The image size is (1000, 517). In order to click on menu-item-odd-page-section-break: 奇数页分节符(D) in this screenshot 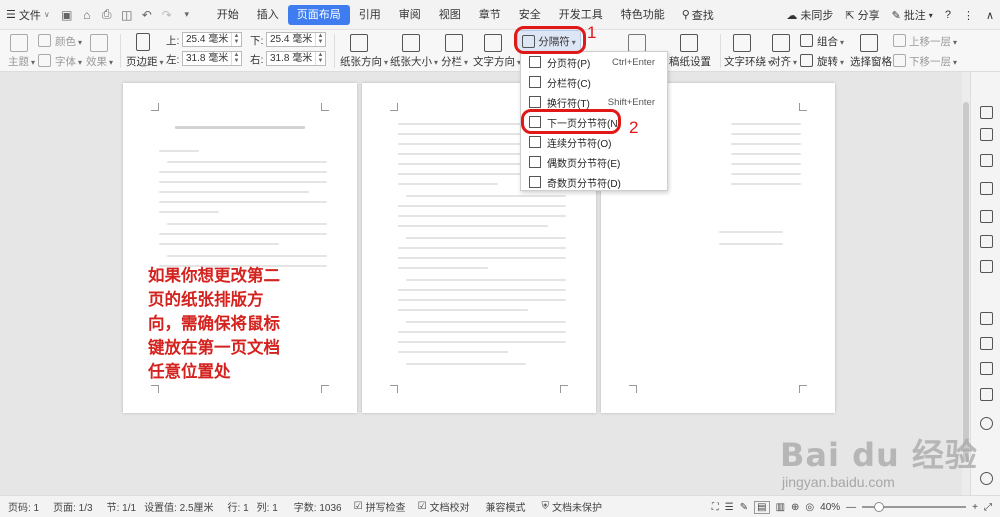, I will do `click(594, 182)`.